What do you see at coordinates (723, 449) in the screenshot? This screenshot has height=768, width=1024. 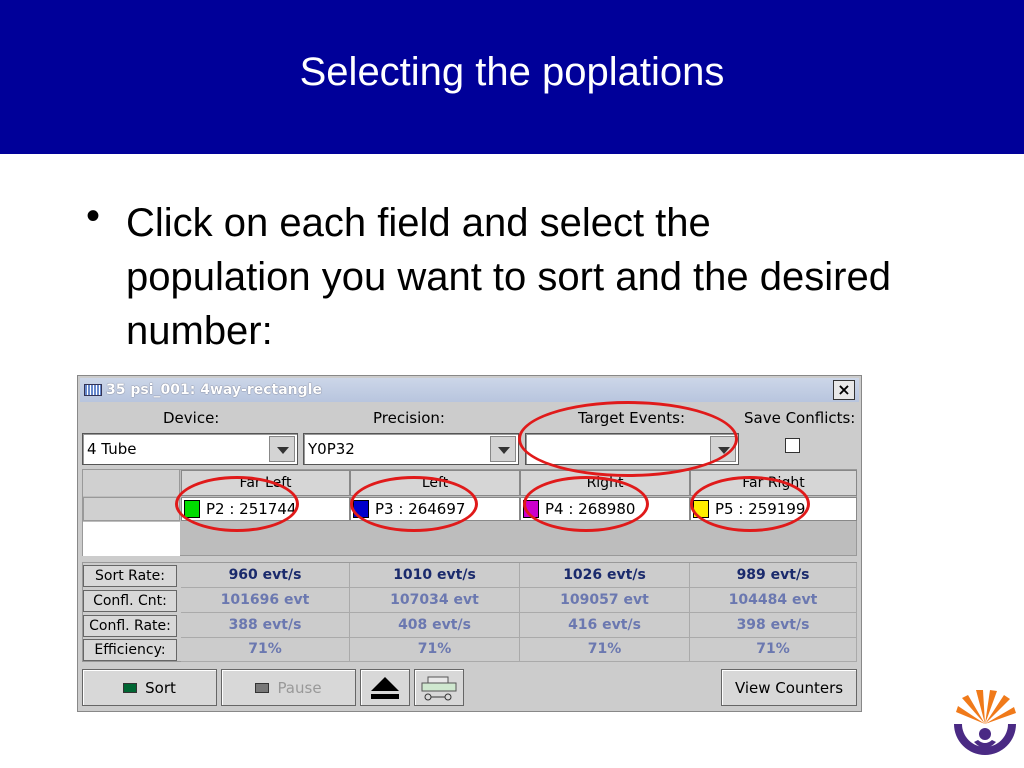 I see `target-events-dropdown-icon` at bounding box center [723, 449].